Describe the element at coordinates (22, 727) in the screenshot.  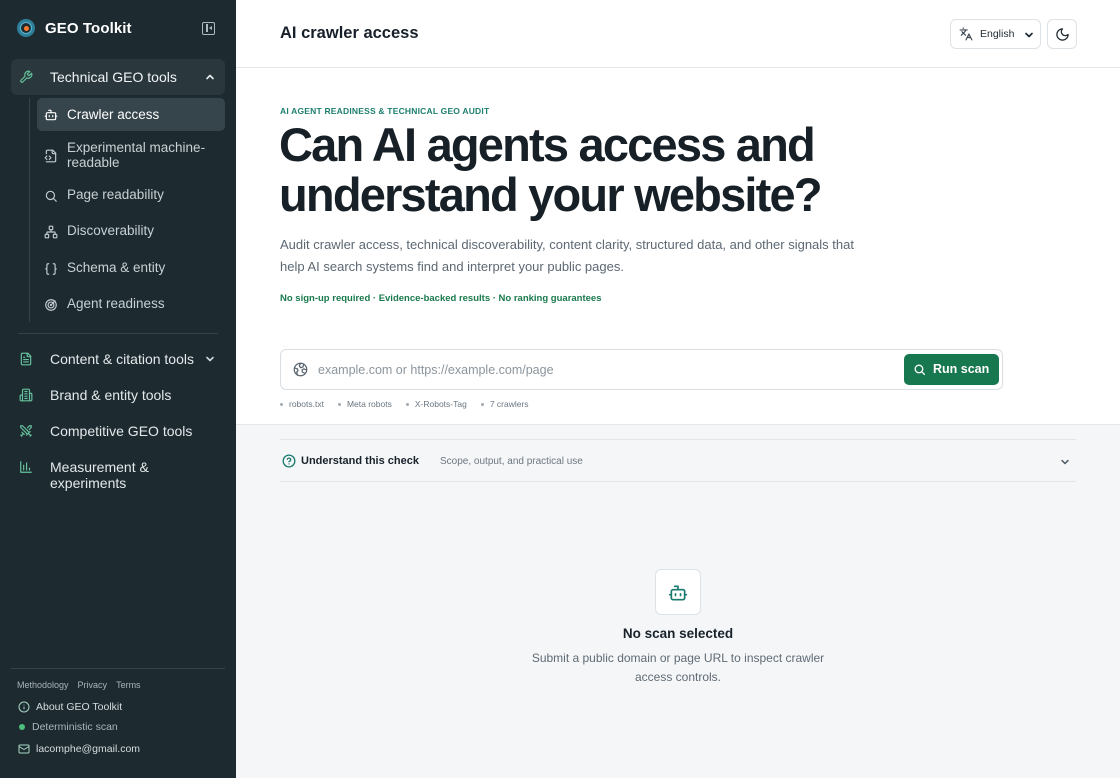
I see `status-dot-icon` at that location.